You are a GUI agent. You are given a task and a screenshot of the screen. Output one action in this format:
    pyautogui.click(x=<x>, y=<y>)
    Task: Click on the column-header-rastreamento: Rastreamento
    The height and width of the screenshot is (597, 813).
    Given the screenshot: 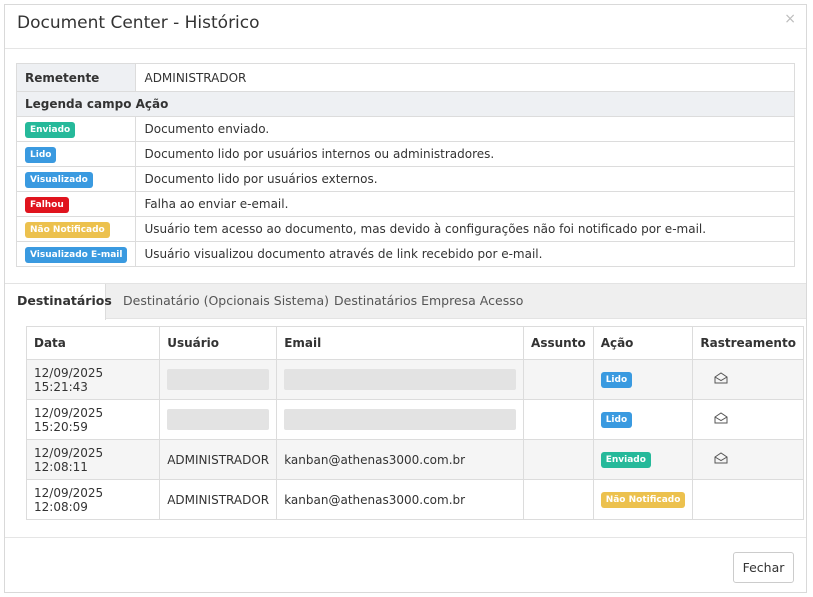 What is the action you would take?
    pyautogui.click(x=748, y=343)
    